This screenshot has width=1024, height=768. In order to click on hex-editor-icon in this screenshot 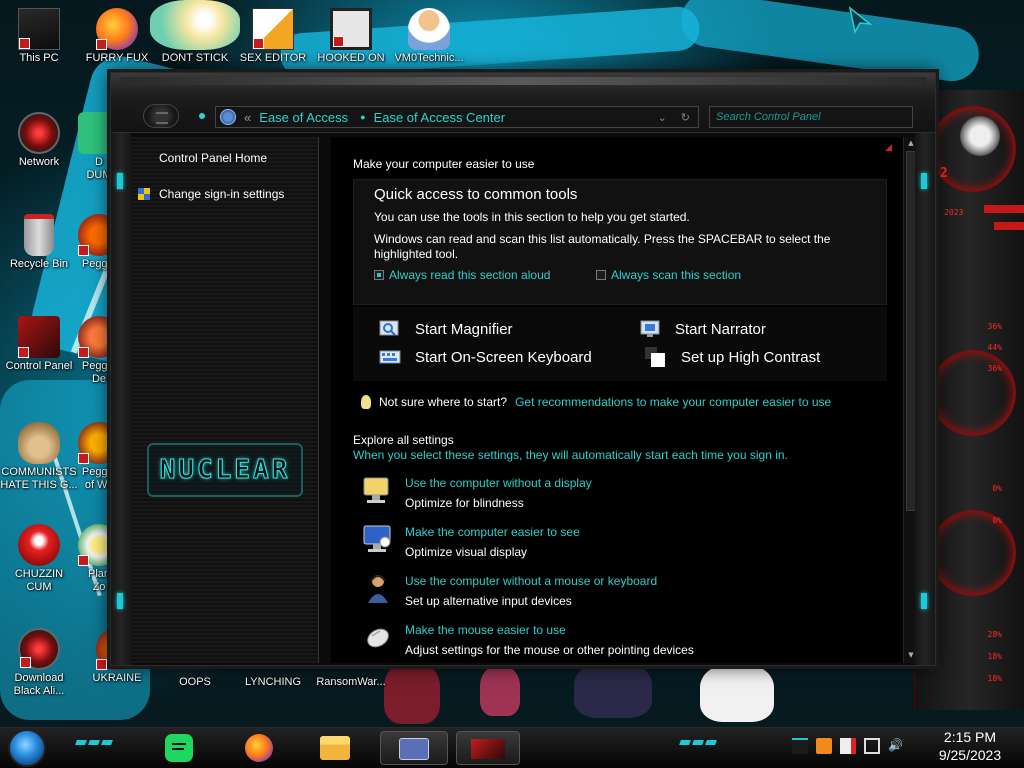, I will do `click(273, 29)`.